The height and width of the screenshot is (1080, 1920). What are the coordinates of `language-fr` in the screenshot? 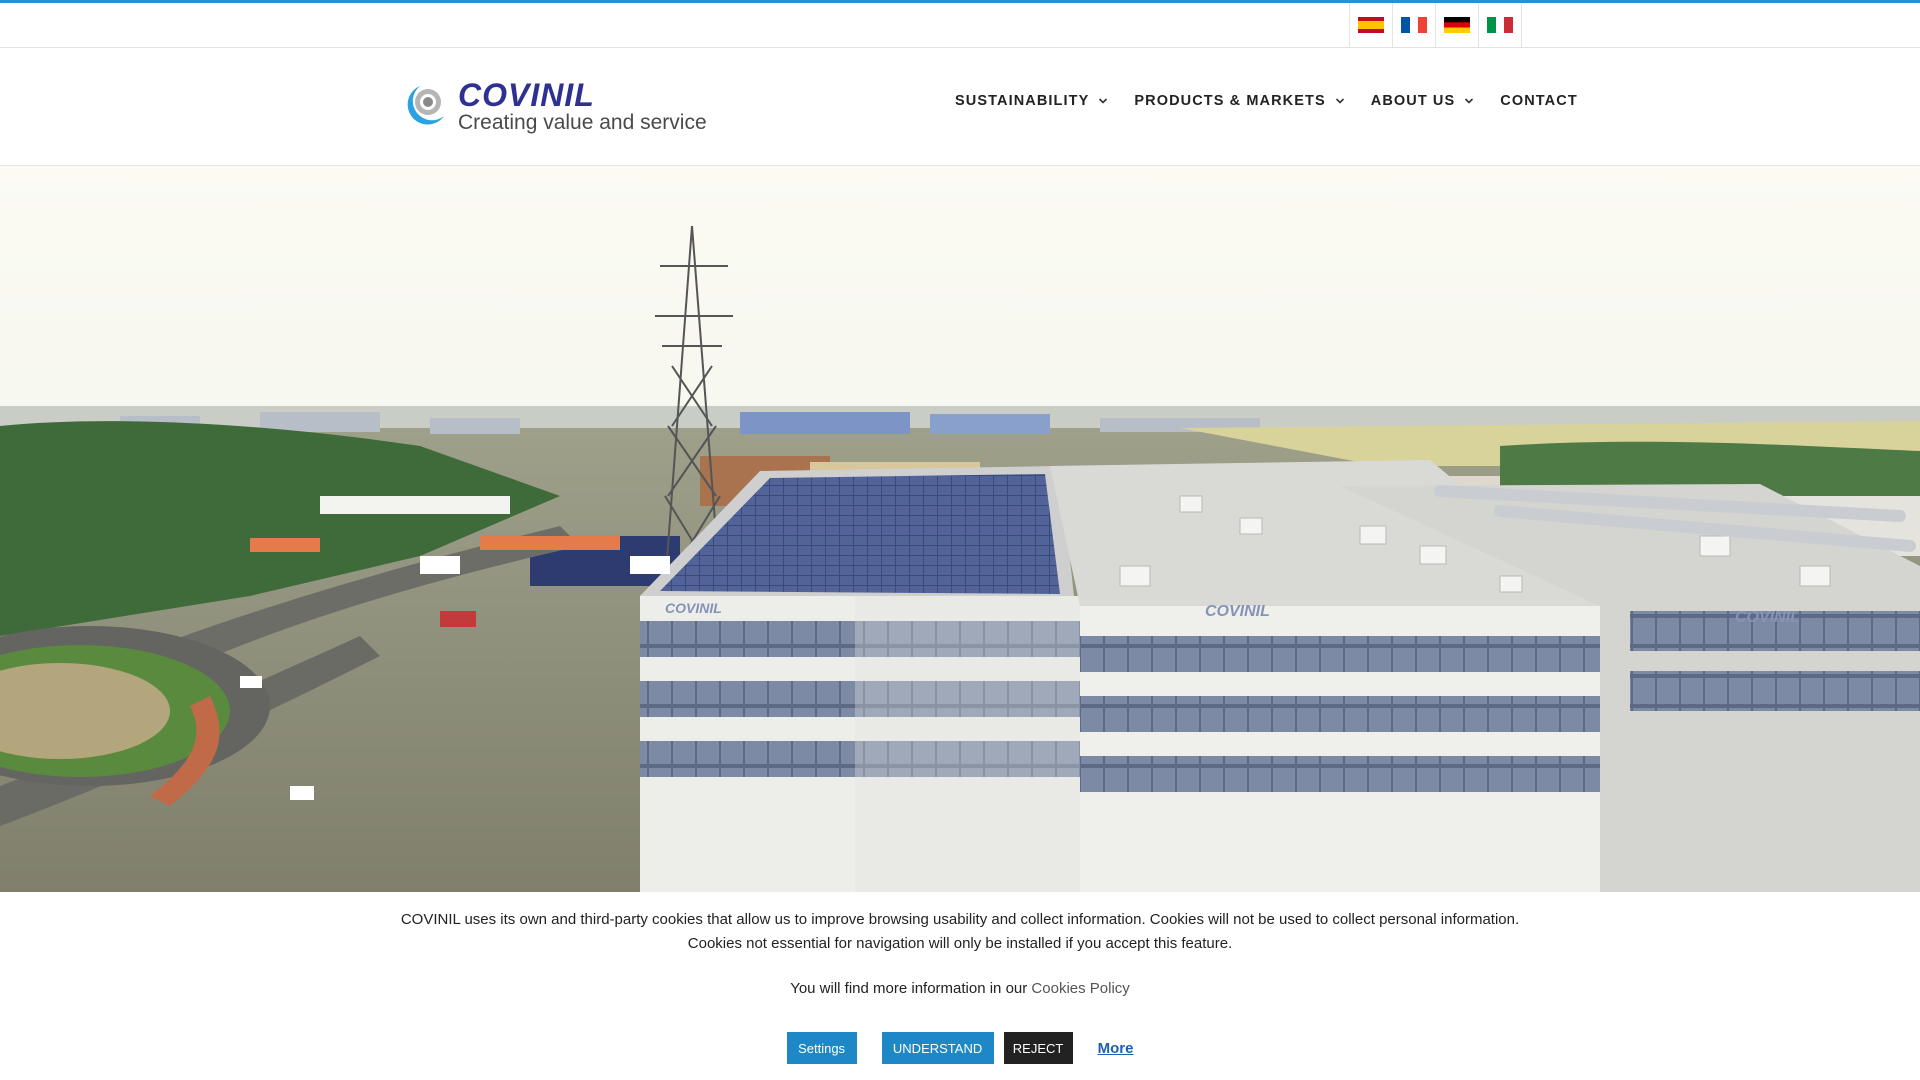 It's located at (1413, 25).